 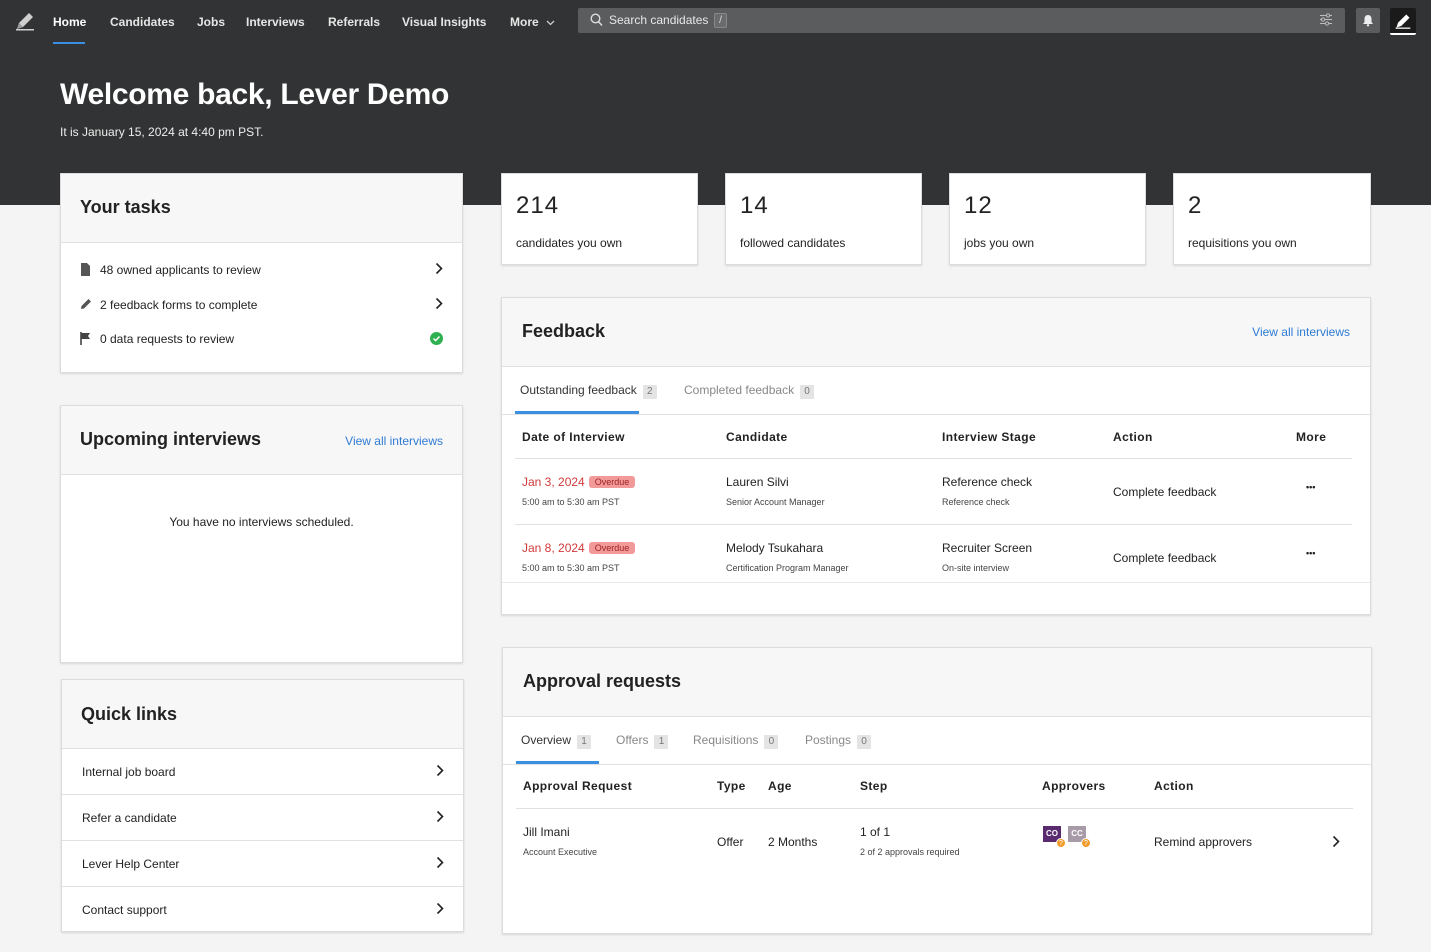 I want to click on filter-settings-icon, so click(x=1326, y=19).